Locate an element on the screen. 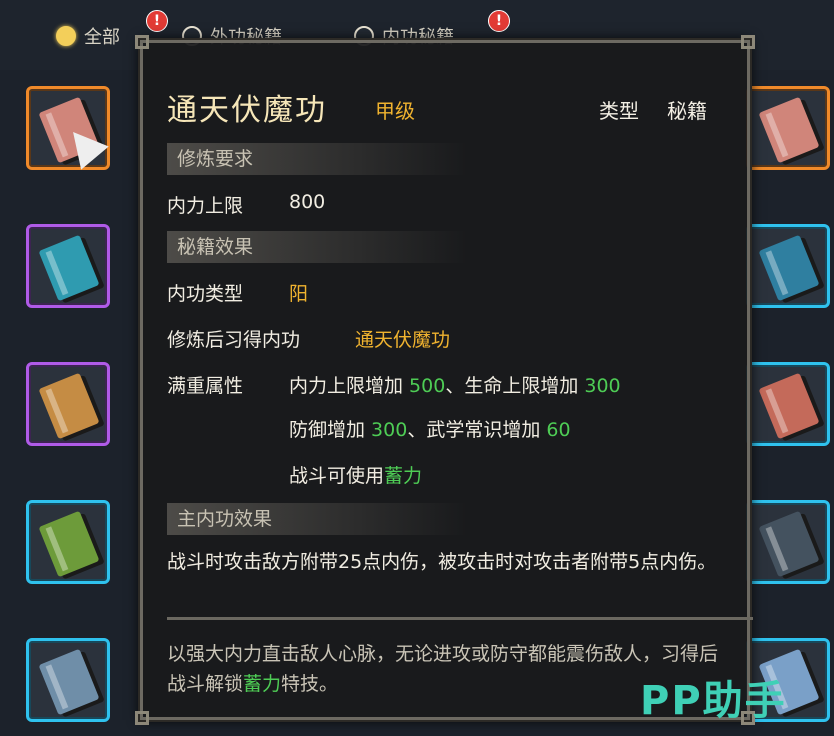 The width and height of the screenshot is (834, 736). attr-value: 500 is located at coordinates (427, 386).